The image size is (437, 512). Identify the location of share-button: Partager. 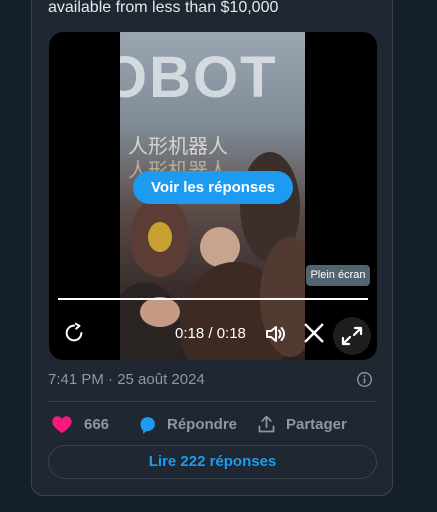
(301, 424).